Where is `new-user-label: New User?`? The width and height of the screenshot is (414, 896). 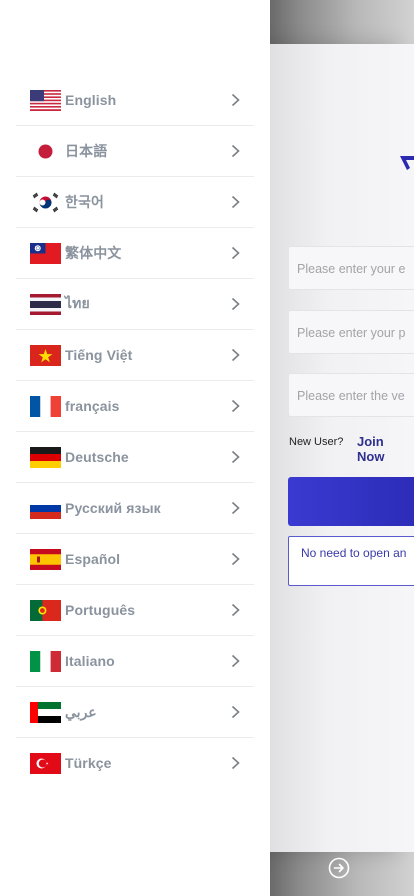
new-user-label: New User? is located at coordinates (316, 442).